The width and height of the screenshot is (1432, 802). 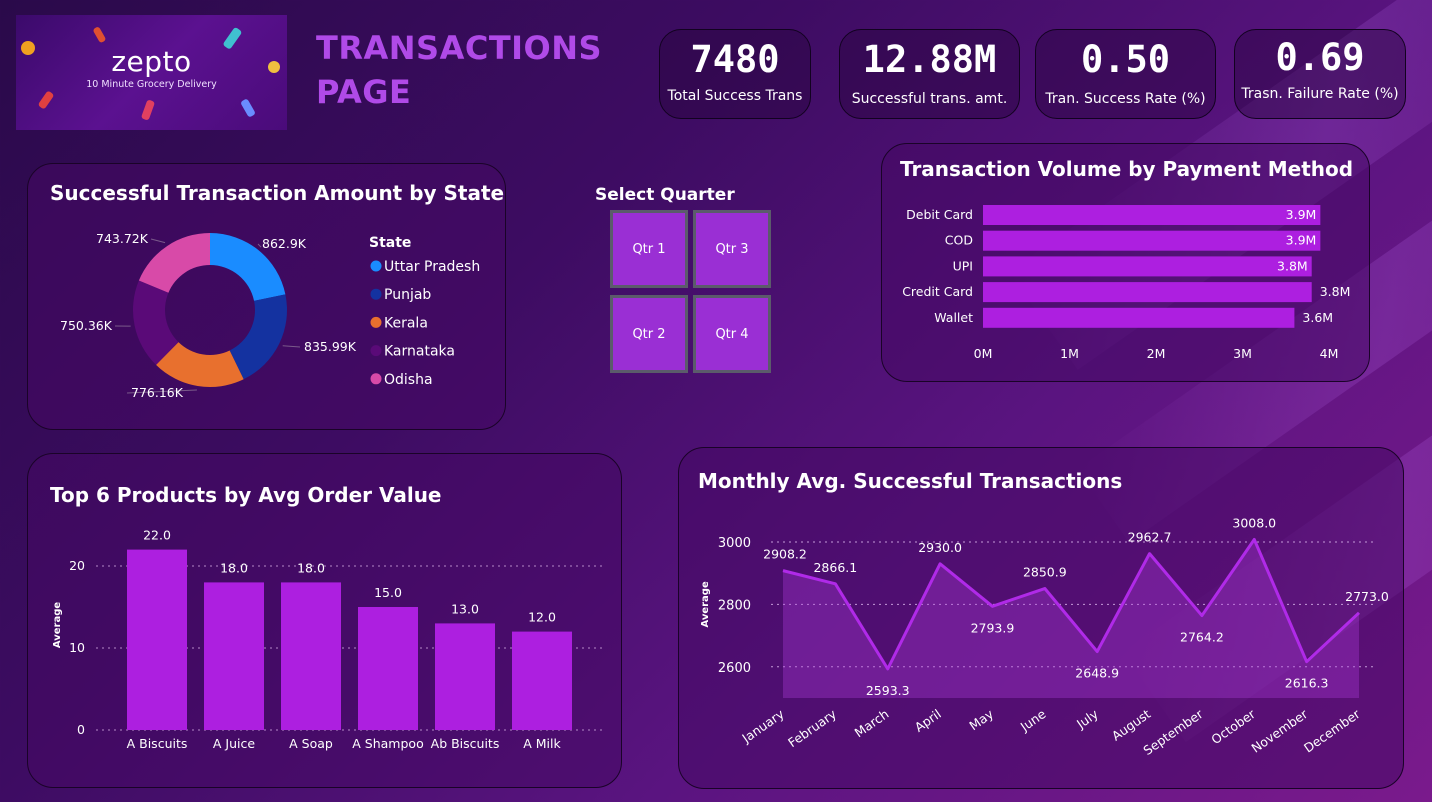 I want to click on kpi-value: 0.69, so click(x=1320, y=57).